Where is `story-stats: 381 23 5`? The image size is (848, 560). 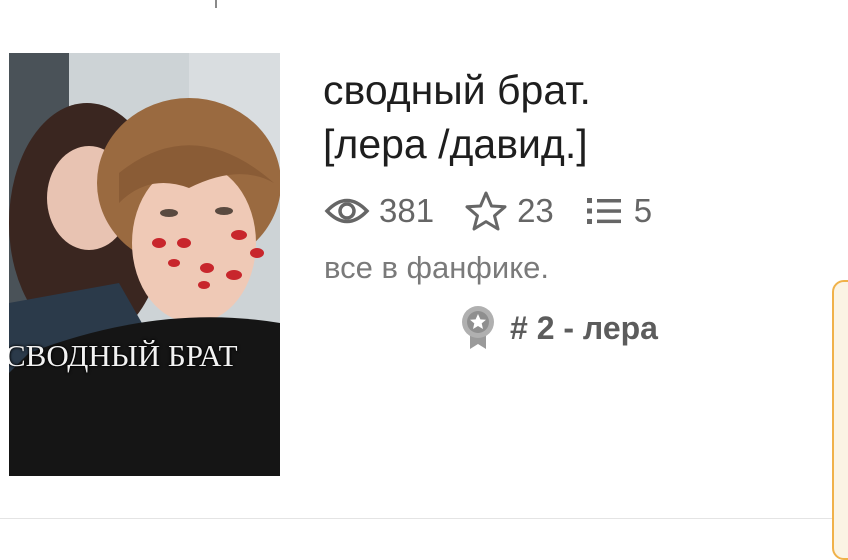 story-stats: 381 23 5 is located at coordinates (488, 211).